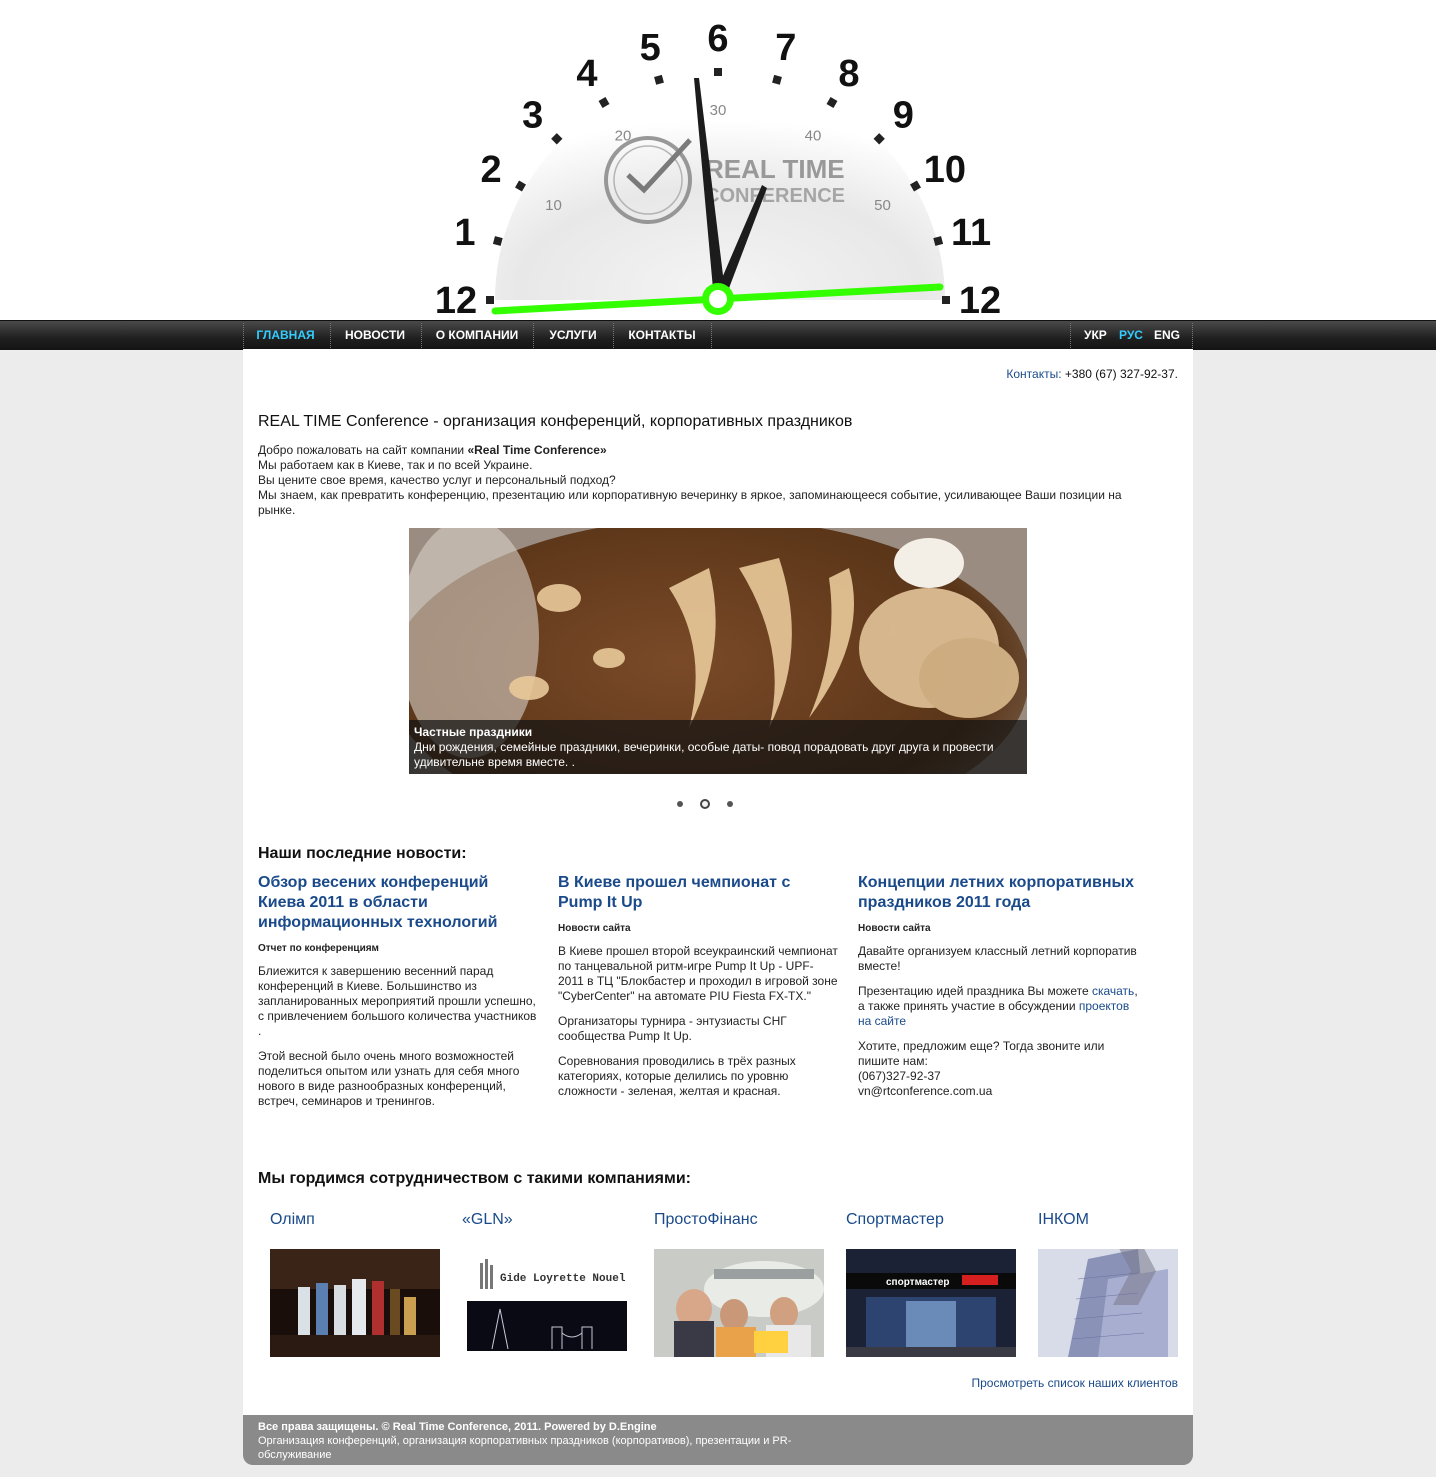 The height and width of the screenshot is (1477, 1436). I want to click on nav-item-news: НОВОСТИ, so click(375, 335).